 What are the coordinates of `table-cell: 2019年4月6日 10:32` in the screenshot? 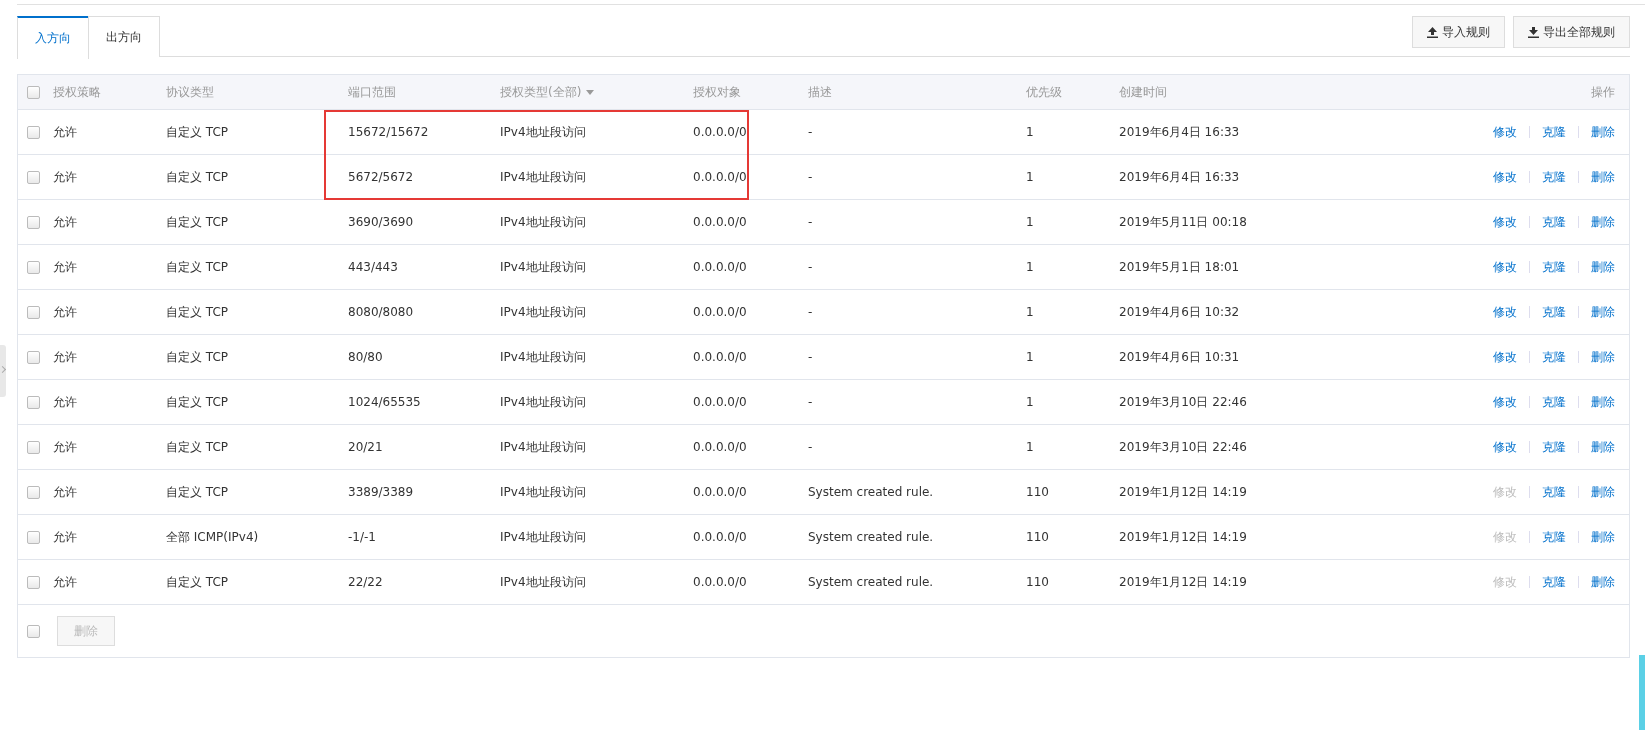 It's located at (1179, 311).